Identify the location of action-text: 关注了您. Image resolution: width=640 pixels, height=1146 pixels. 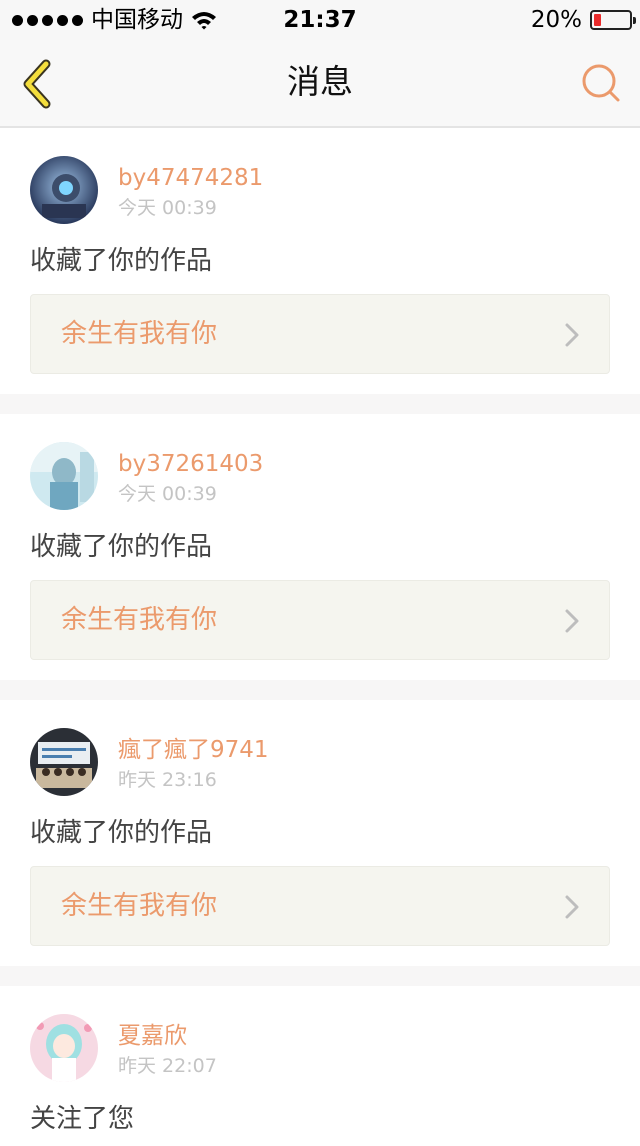
(82, 1119).